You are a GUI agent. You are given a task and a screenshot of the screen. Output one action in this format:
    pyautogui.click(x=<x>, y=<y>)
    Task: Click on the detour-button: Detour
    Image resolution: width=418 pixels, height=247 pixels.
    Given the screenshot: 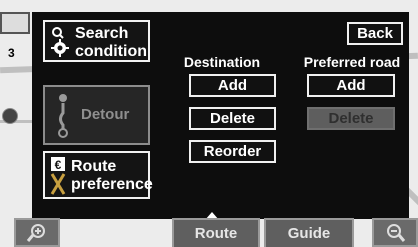 What is the action you would take?
    pyautogui.click(x=96, y=115)
    